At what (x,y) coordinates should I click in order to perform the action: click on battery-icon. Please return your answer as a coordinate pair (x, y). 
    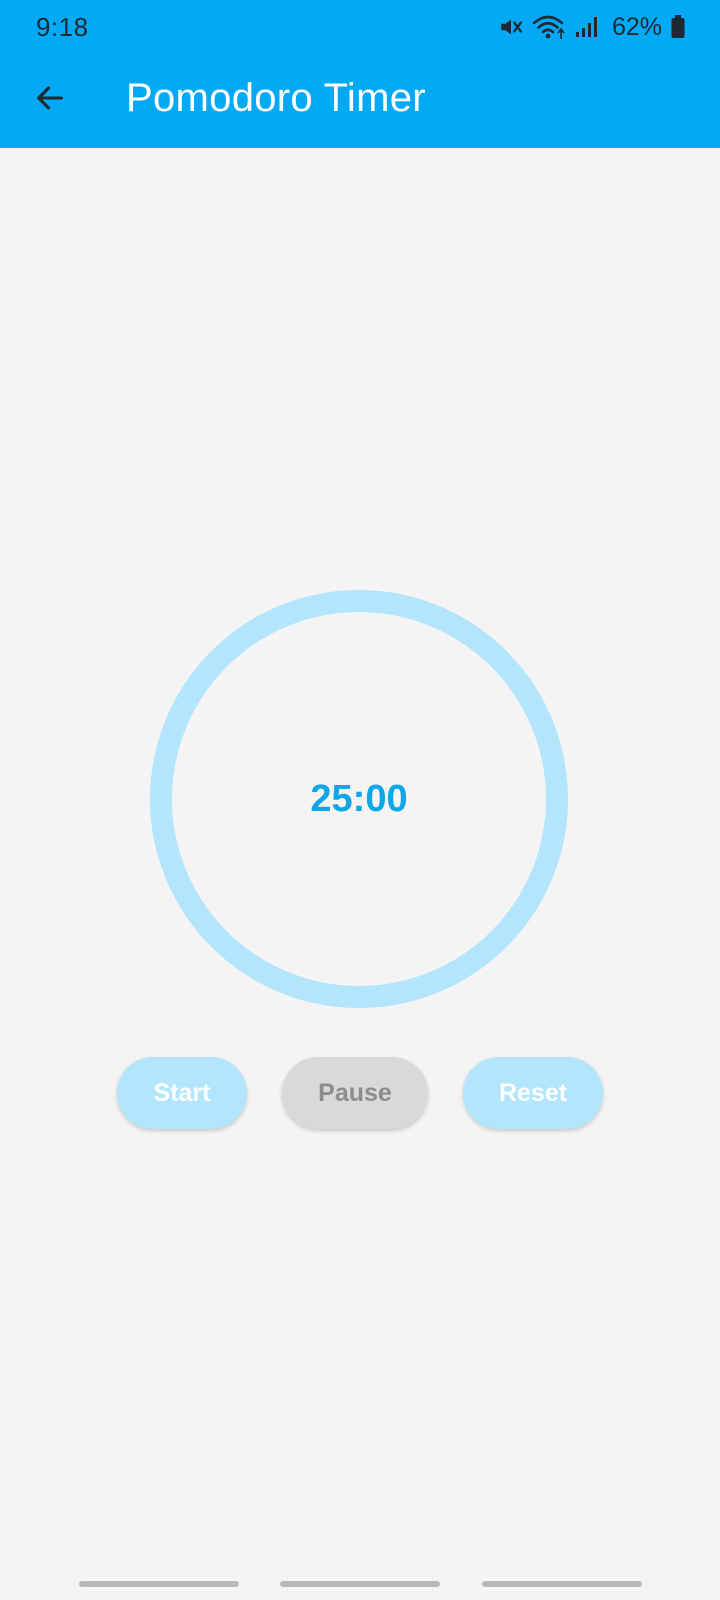
    Looking at the image, I should click on (678, 27).